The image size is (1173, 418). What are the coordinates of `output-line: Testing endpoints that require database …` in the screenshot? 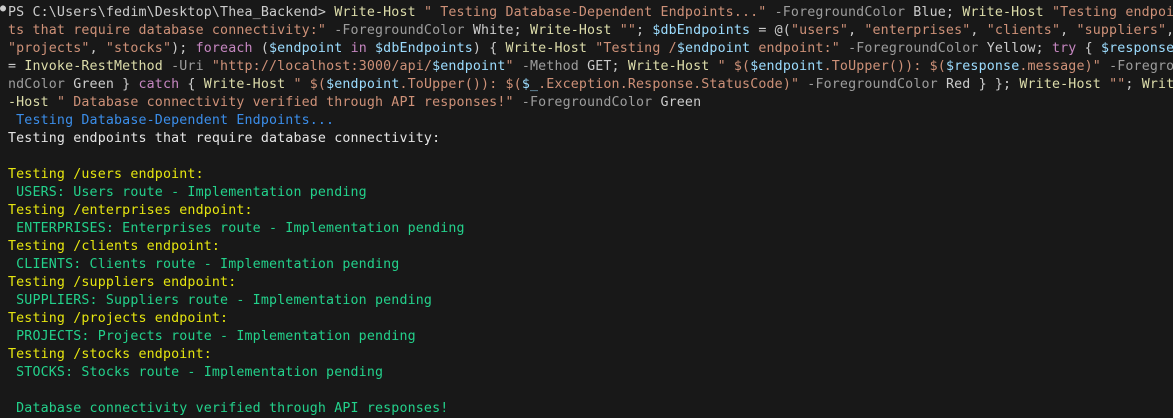 It's located at (224, 138).